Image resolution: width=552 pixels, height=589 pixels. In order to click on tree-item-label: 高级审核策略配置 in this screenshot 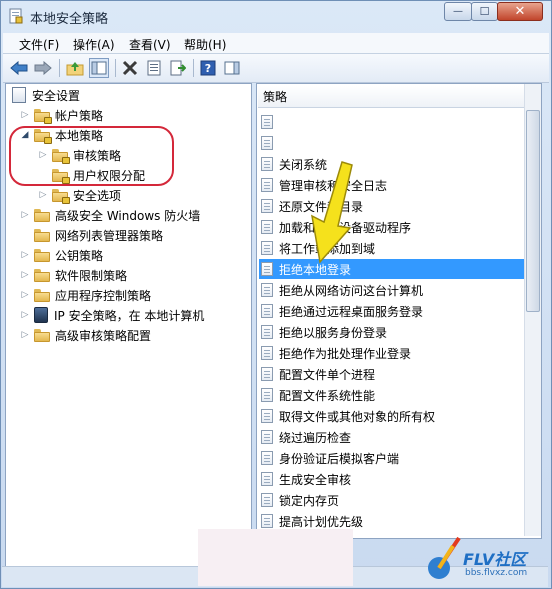, I will do `click(103, 335)`.